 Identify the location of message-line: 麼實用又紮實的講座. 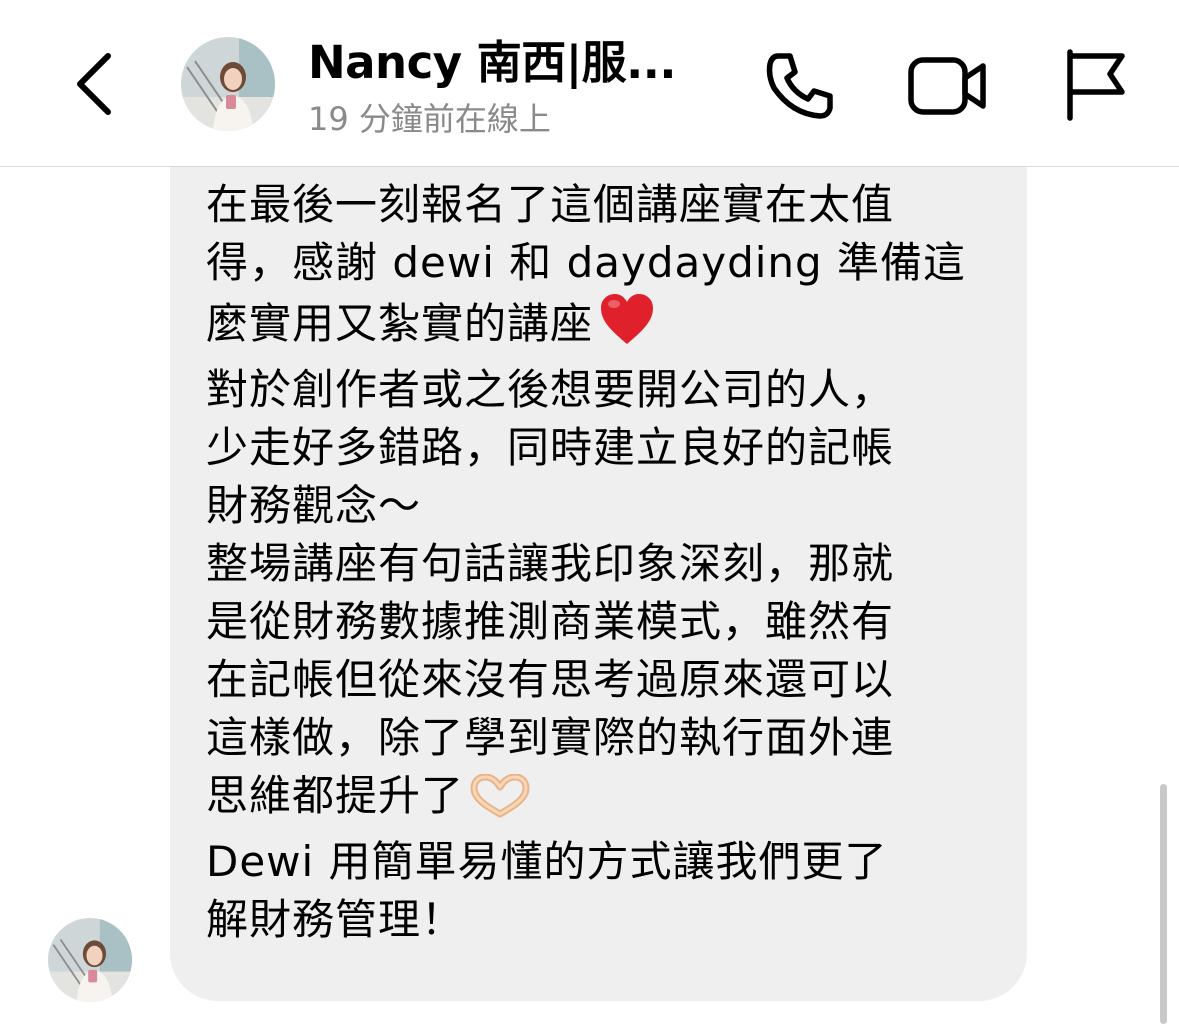
(400, 323).